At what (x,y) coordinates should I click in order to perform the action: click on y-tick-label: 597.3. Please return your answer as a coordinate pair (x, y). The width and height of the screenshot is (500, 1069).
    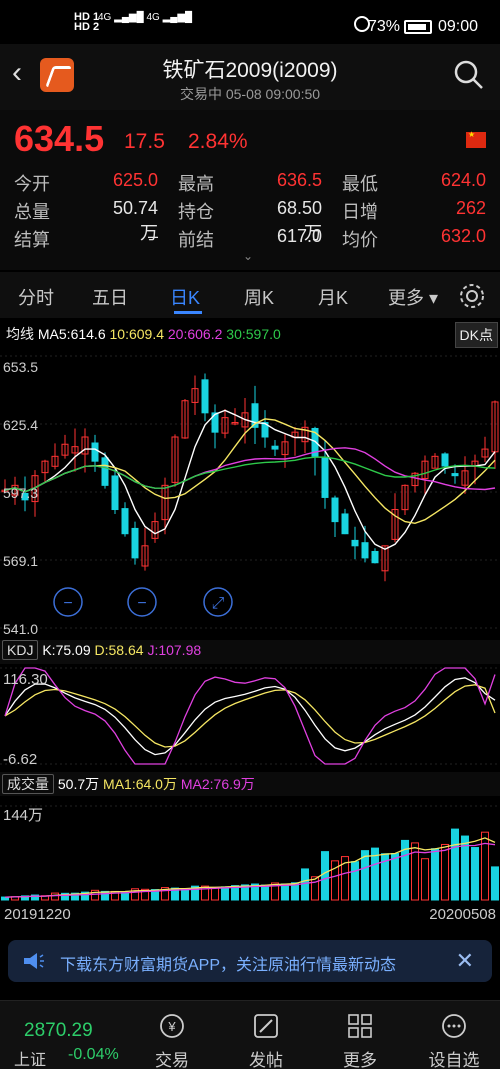
    Looking at the image, I should click on (20, 493).